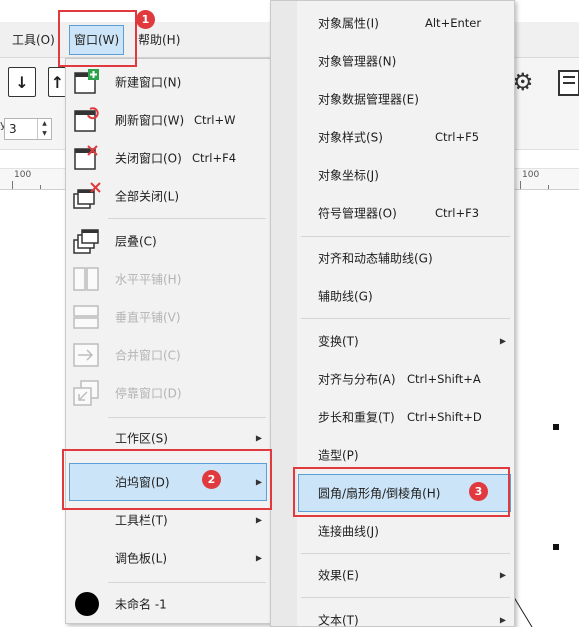 This screenshot has height=627, width=579. Describe the element at coordinates (392, 341) in the screenshot. I see `docker-item-transform: 变换(T) ▶` at that location.